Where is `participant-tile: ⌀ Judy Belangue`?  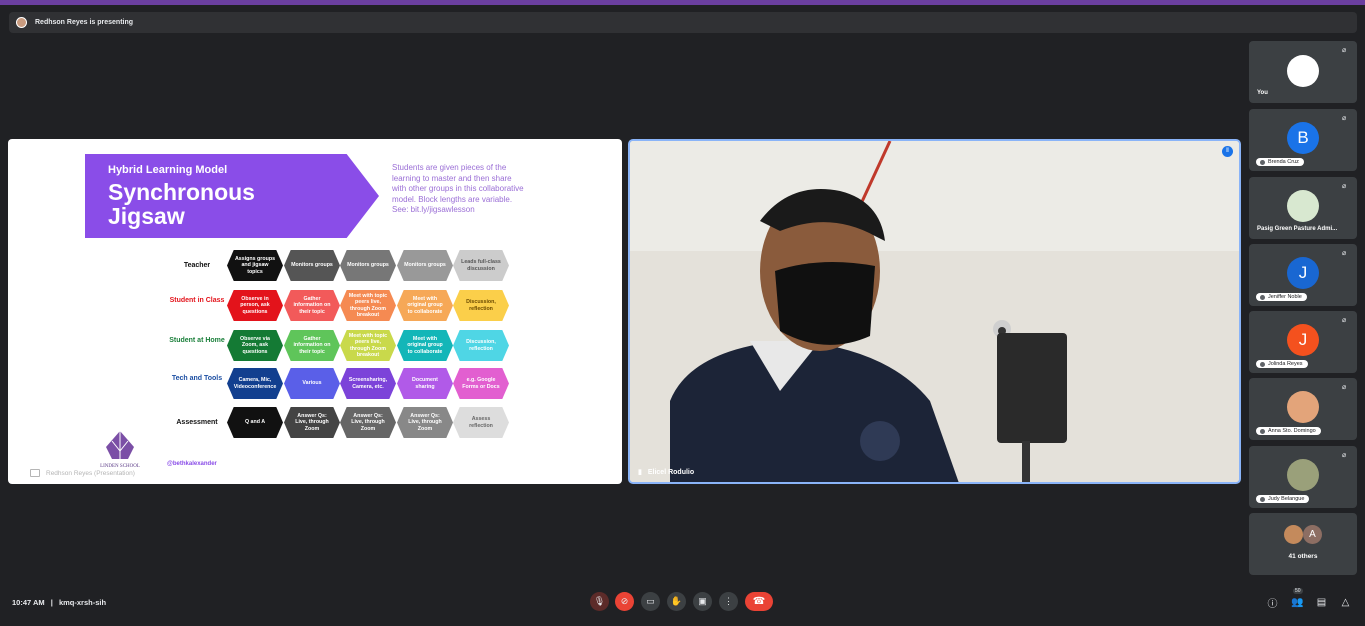 participant-tile: ⌀ Judy Belangue is located at coordinates (1303, 477).